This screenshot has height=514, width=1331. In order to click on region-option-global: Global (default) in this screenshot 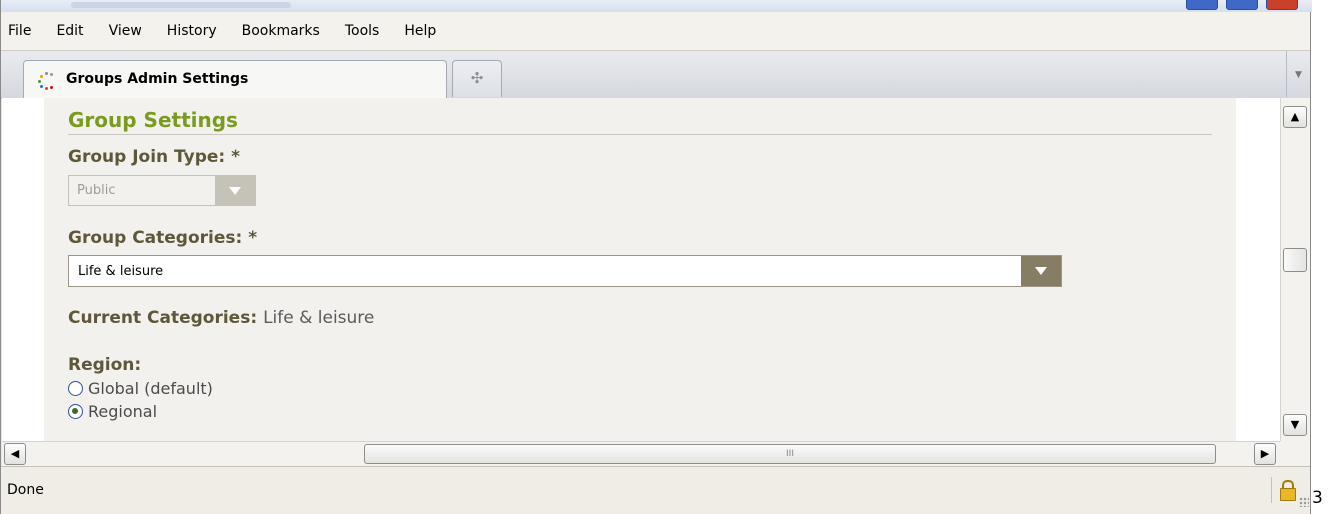, I will do `click(140, 388)`.